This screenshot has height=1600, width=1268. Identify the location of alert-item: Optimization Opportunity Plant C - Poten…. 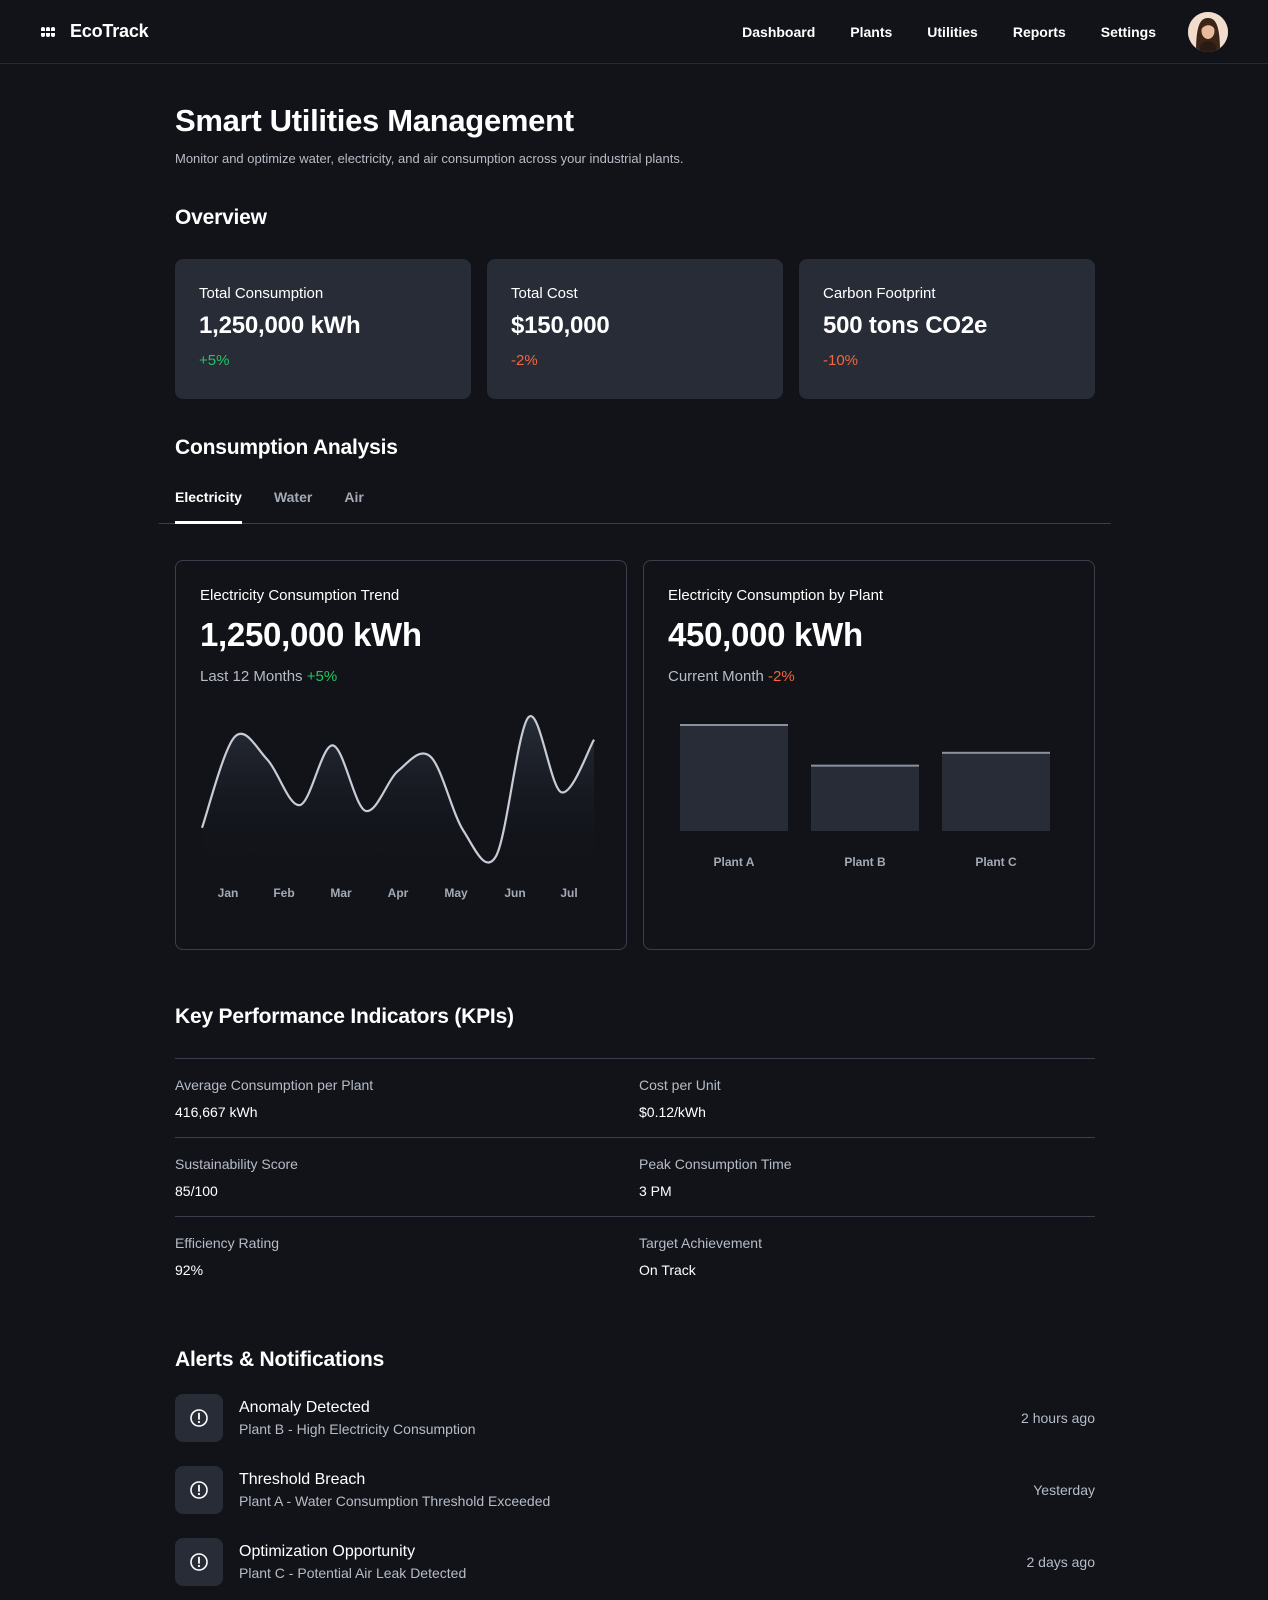
(635, 1562).